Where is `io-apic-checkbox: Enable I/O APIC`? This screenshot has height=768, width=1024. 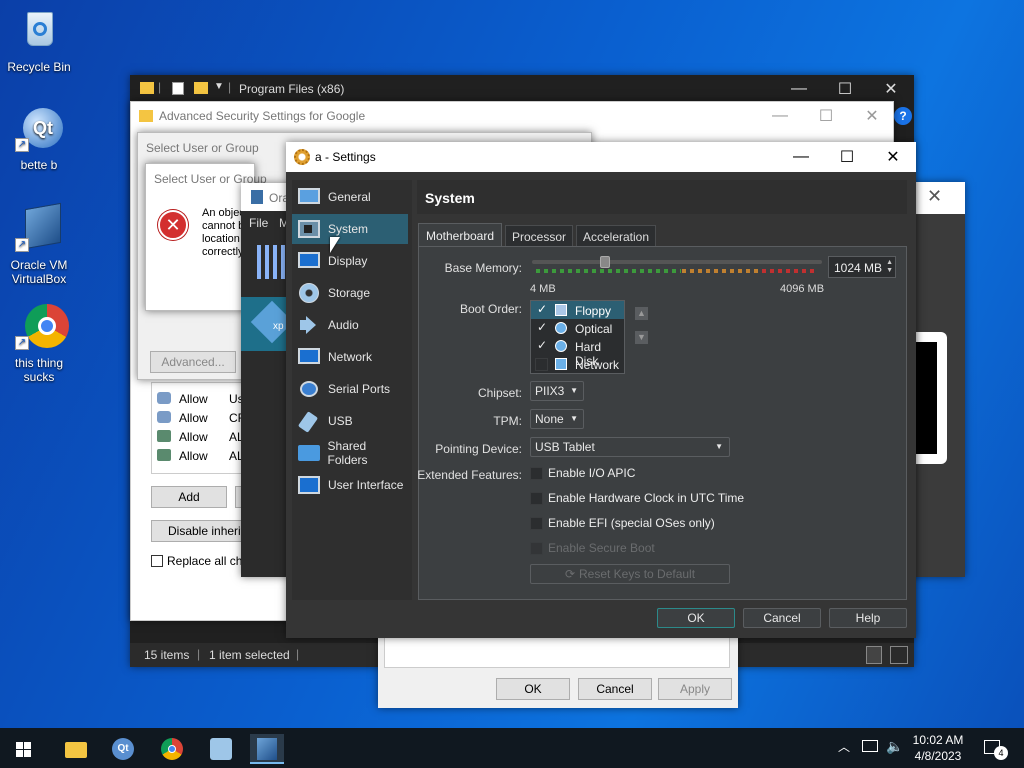
io-apic-checkbox: Enable I/O APIC is located at coordinates (582, 473).